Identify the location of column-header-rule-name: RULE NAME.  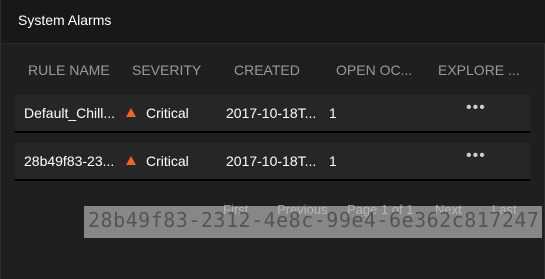
(69, 70).